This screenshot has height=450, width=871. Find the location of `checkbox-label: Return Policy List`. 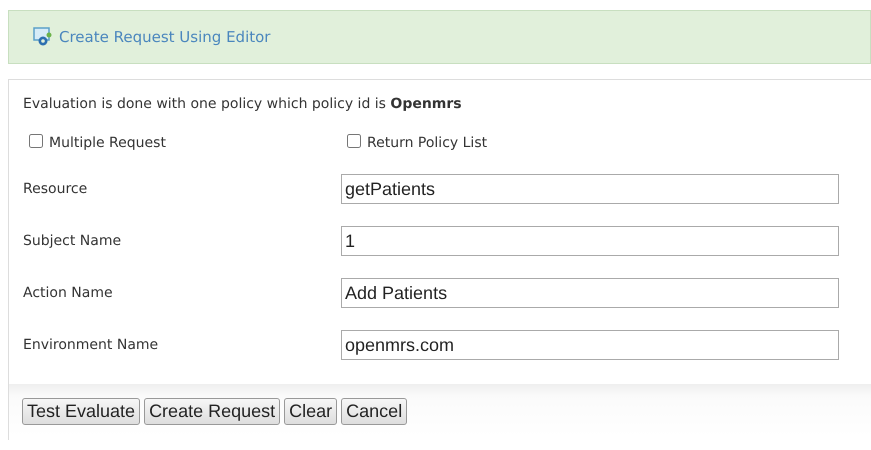

checkbox-label: Return Policy List is located at coordinates (427, 143).